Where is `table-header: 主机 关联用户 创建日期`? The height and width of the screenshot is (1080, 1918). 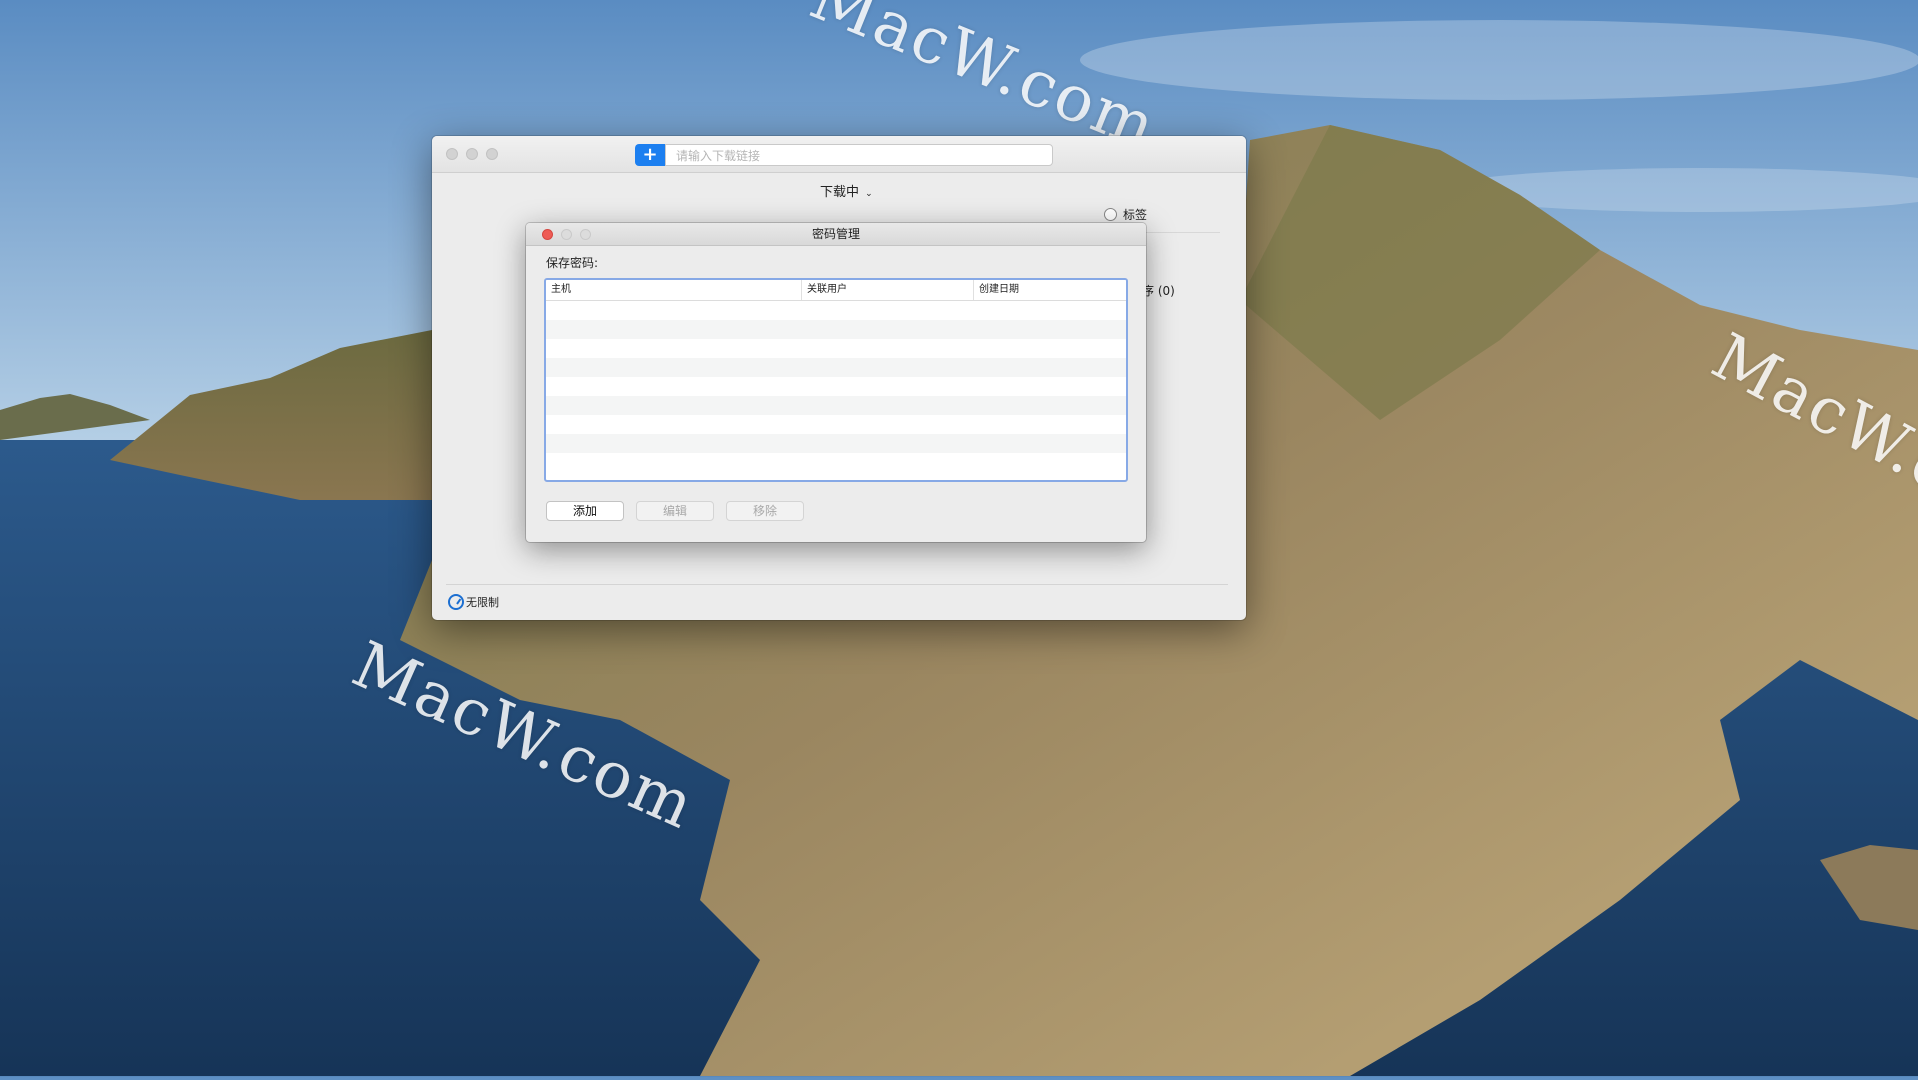 table-header: 主机 关联用户 创建日期 is located at coordinates (836, 290).